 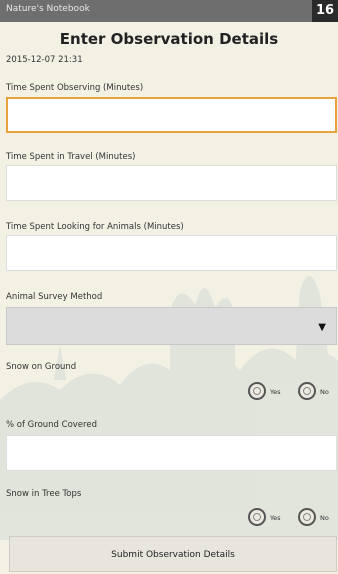 I want to click on caret-down-icon: ▼, so click(x=322, y=327).